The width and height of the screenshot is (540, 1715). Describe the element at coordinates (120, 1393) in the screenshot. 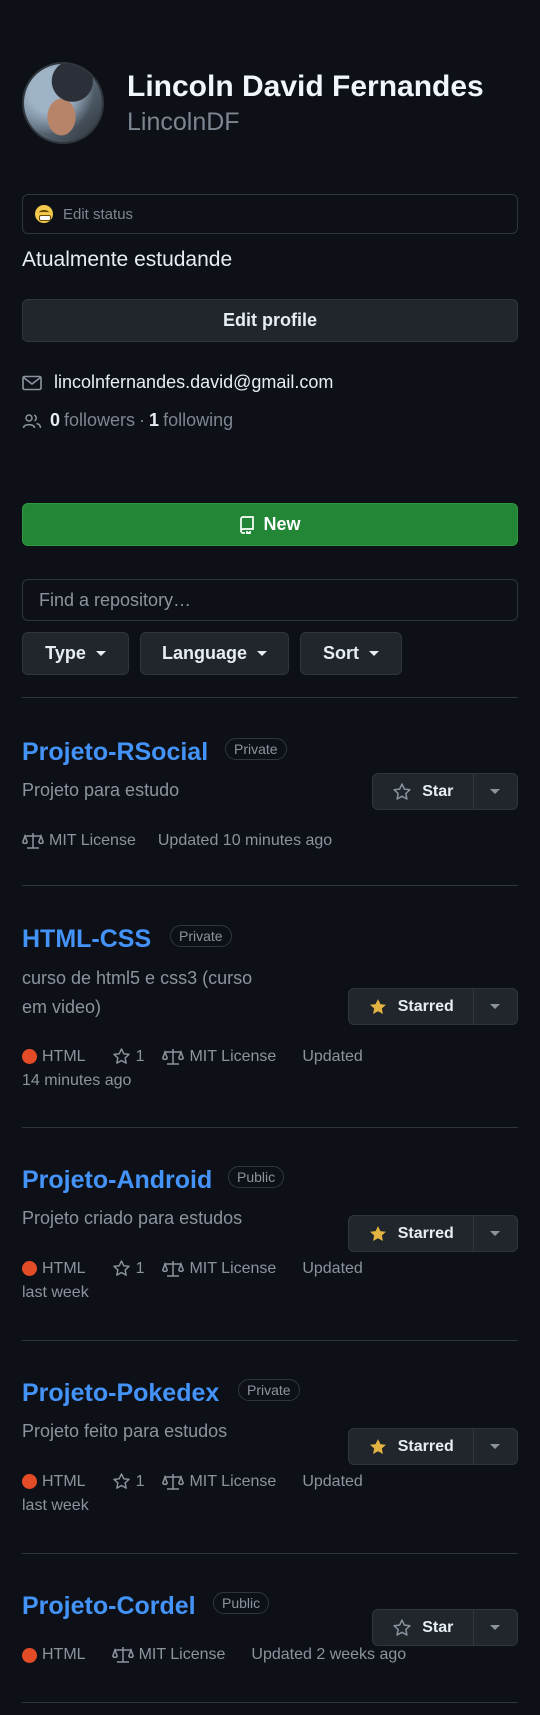

I see `repo-name-link: Projeto-Pokedex` at that location.